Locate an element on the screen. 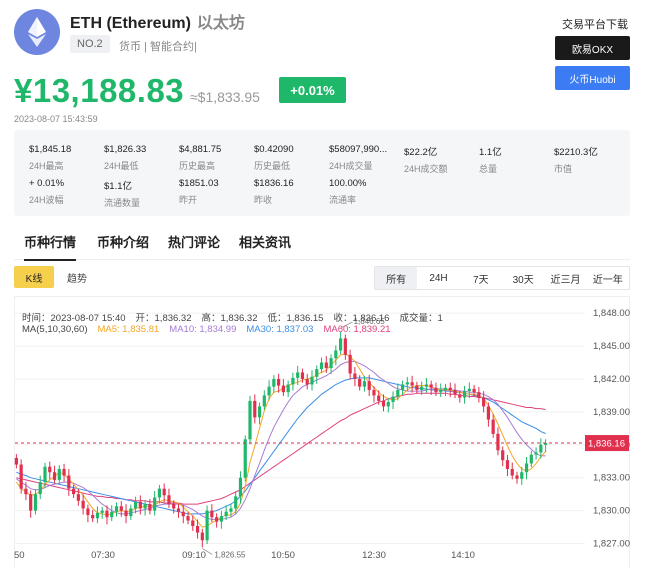 Image resolution: width=650 pixels, height=568 pixels. y-tick-label: 1,845.00 is located at coordinates (611, 346).